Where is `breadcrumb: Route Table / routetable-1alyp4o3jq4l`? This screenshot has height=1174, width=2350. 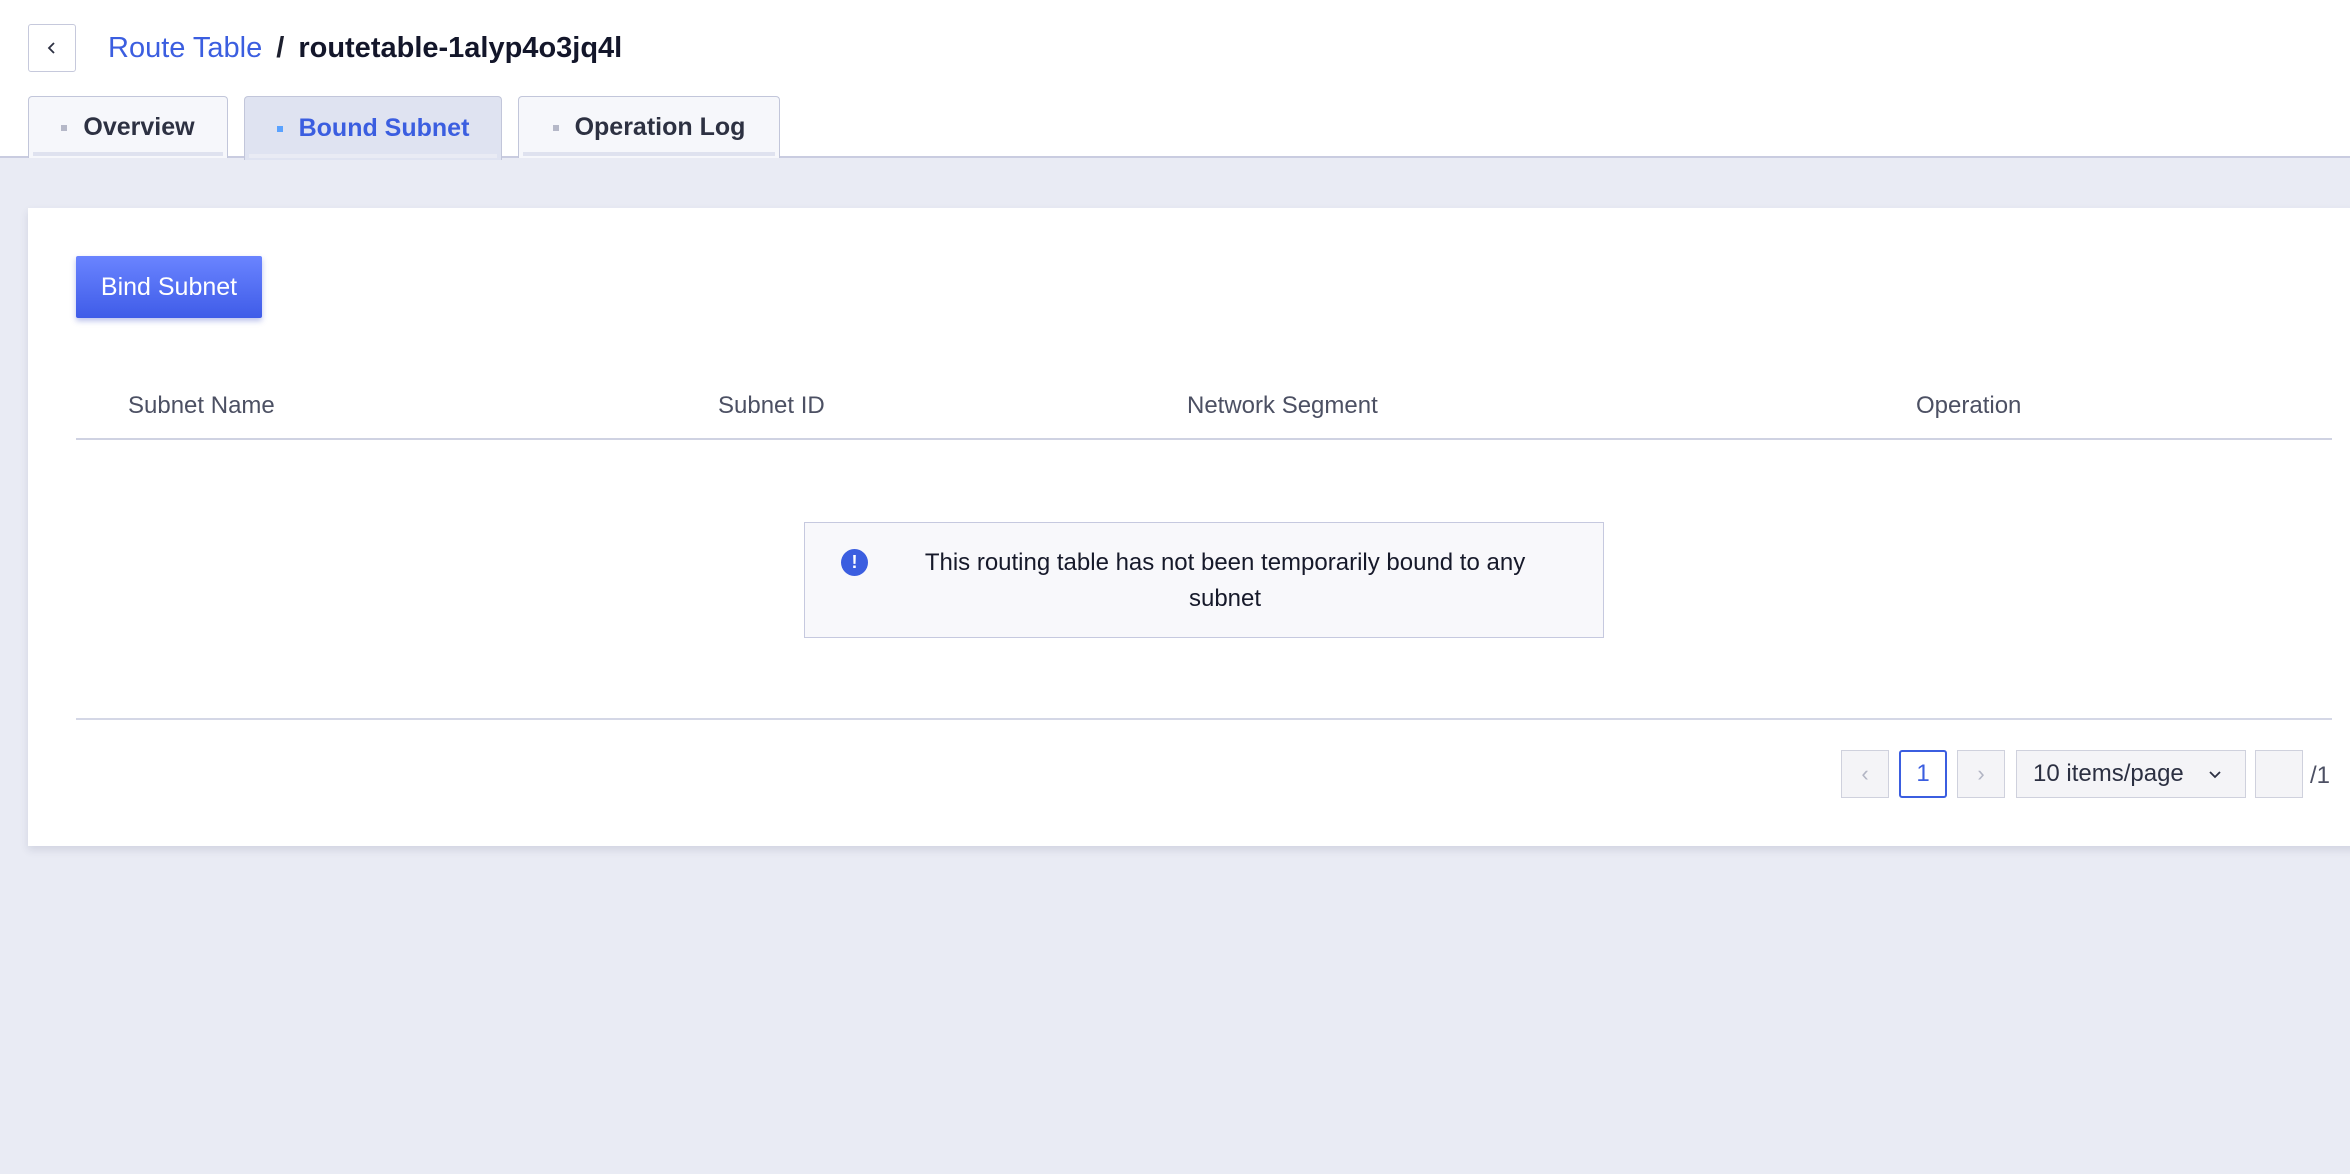 breadcrumb: Route Table / routetable-1alyp4o3jq4l is located at coordinates (365, 48).